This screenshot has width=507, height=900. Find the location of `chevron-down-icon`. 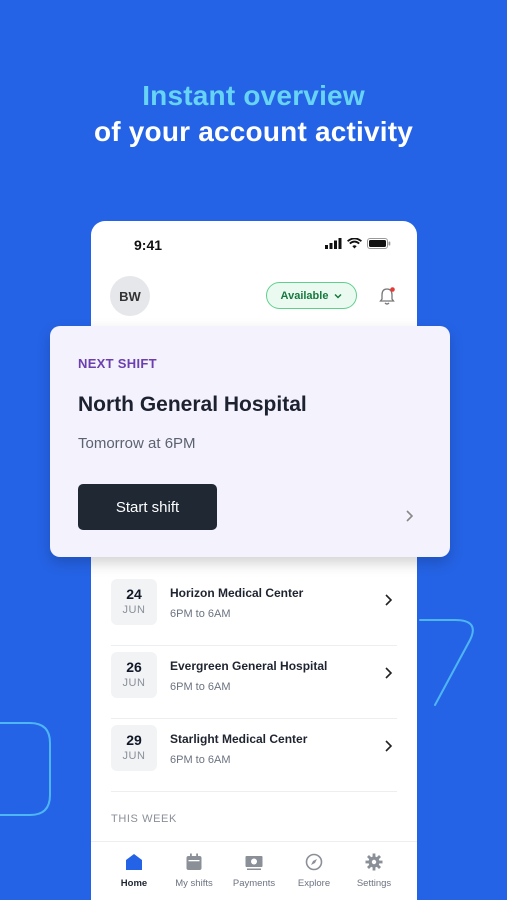

chevron-down-icon is located at coordinates (338, 296).